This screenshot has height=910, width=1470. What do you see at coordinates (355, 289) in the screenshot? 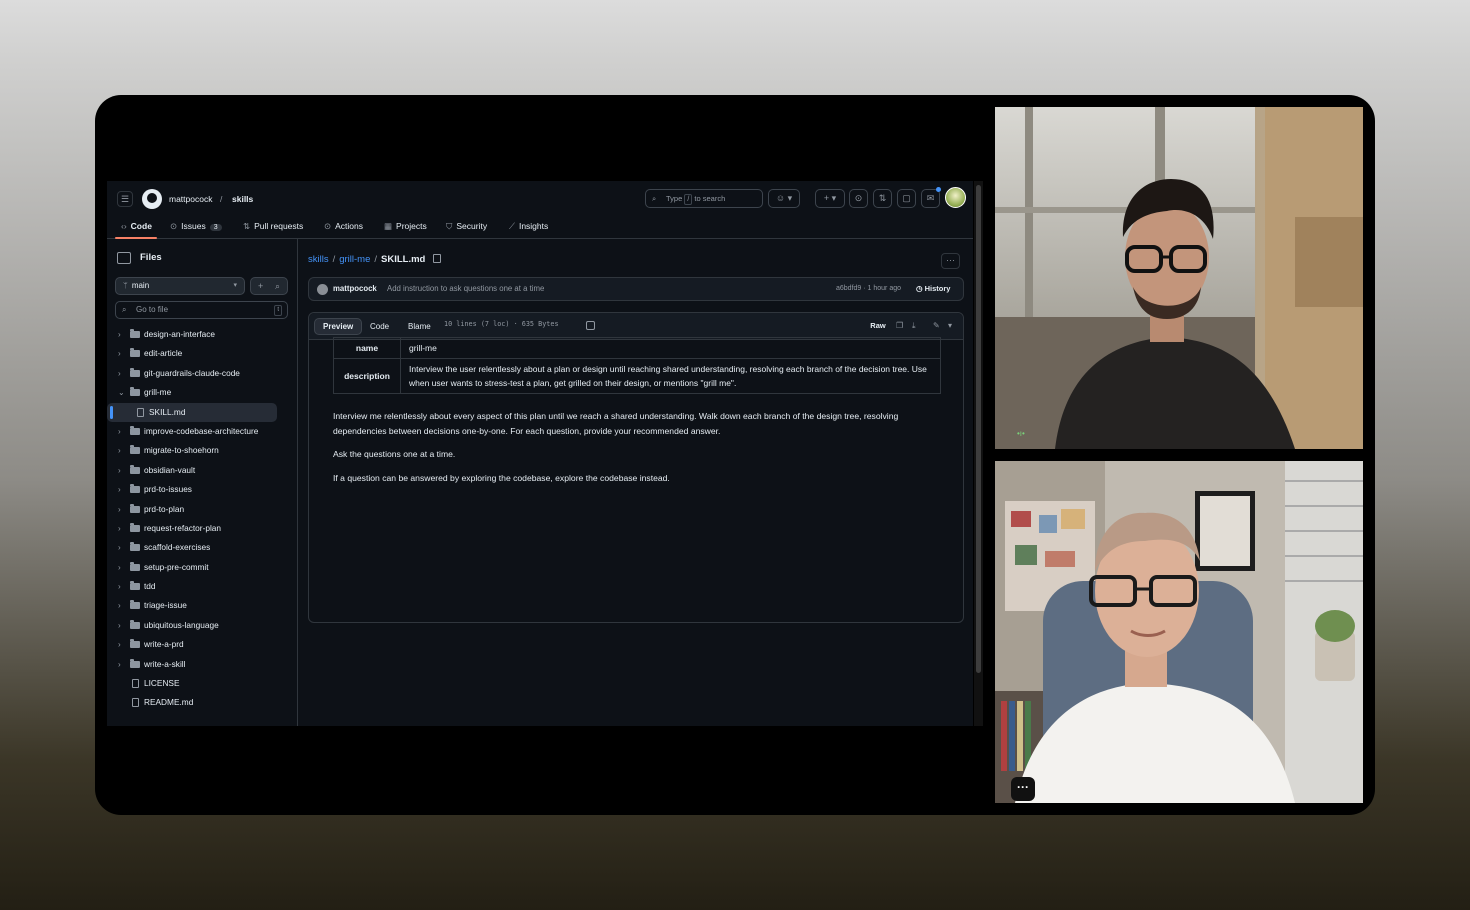
I see `commit-author: mattpocock` at bounding box center [355, 289].